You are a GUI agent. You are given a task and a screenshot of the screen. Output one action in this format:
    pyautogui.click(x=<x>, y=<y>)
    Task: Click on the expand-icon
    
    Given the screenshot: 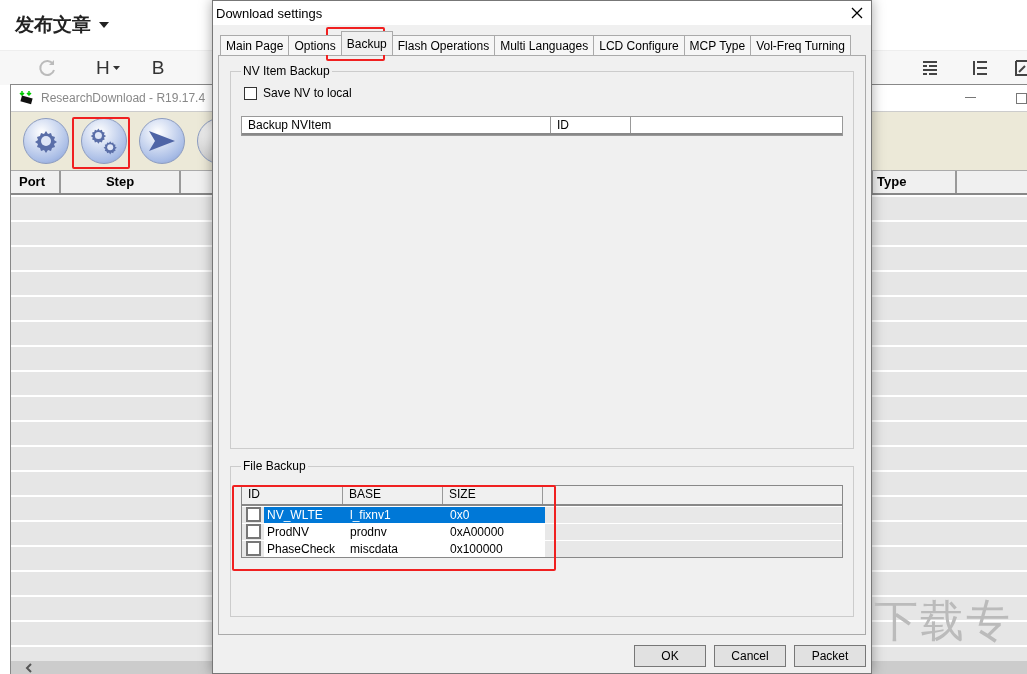 What is the action you would take?
    pyautogui.click(x=1021, y=68)
    